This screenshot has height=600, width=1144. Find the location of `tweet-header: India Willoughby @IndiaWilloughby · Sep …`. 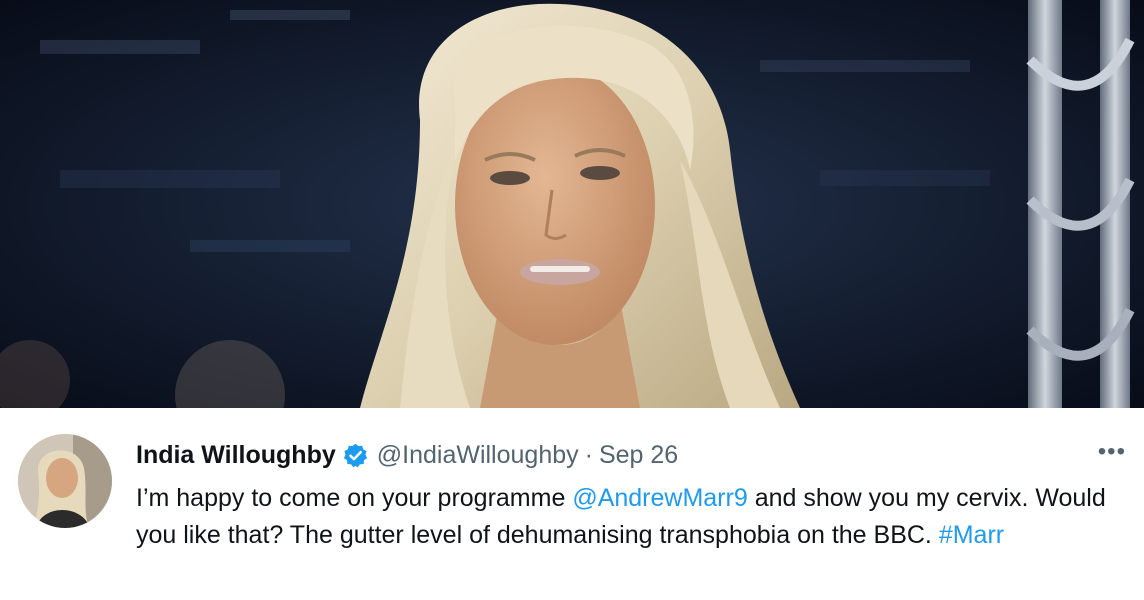

tweet-header: India Willoughby @IndiaWilloughby · Sep … is located at coordinates (407, 455).